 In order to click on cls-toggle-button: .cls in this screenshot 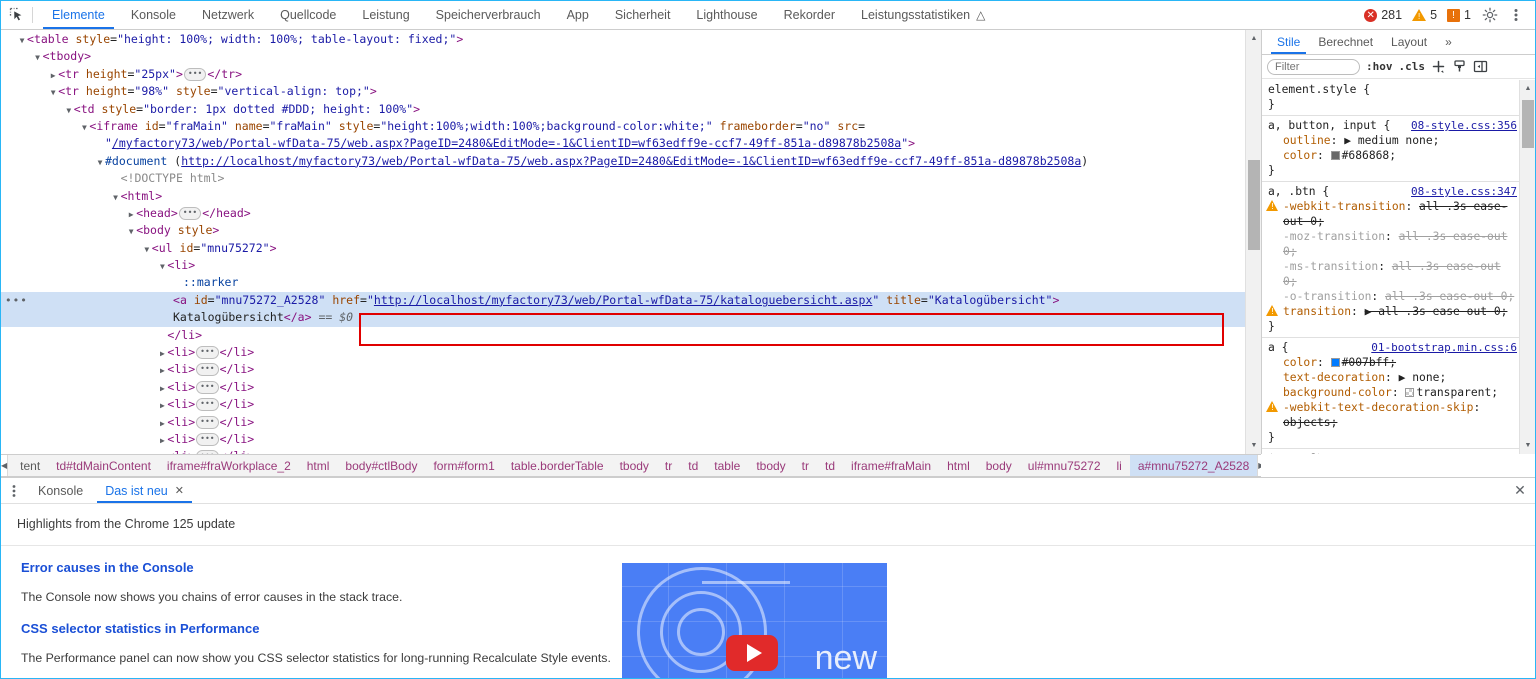, I will do `click(1412, 66)`.